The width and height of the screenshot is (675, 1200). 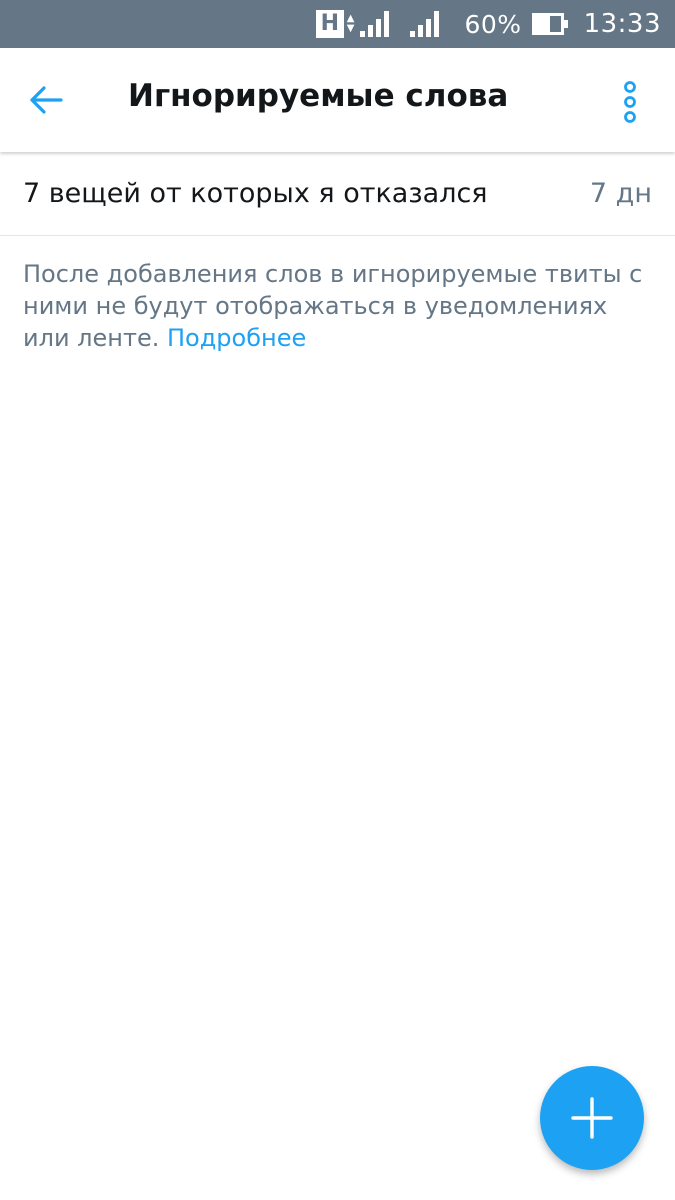 What do you see at coordinates (426, 24) in the screenshot?
I see `signal-icon-sim2` at bounding box center [426, 24].